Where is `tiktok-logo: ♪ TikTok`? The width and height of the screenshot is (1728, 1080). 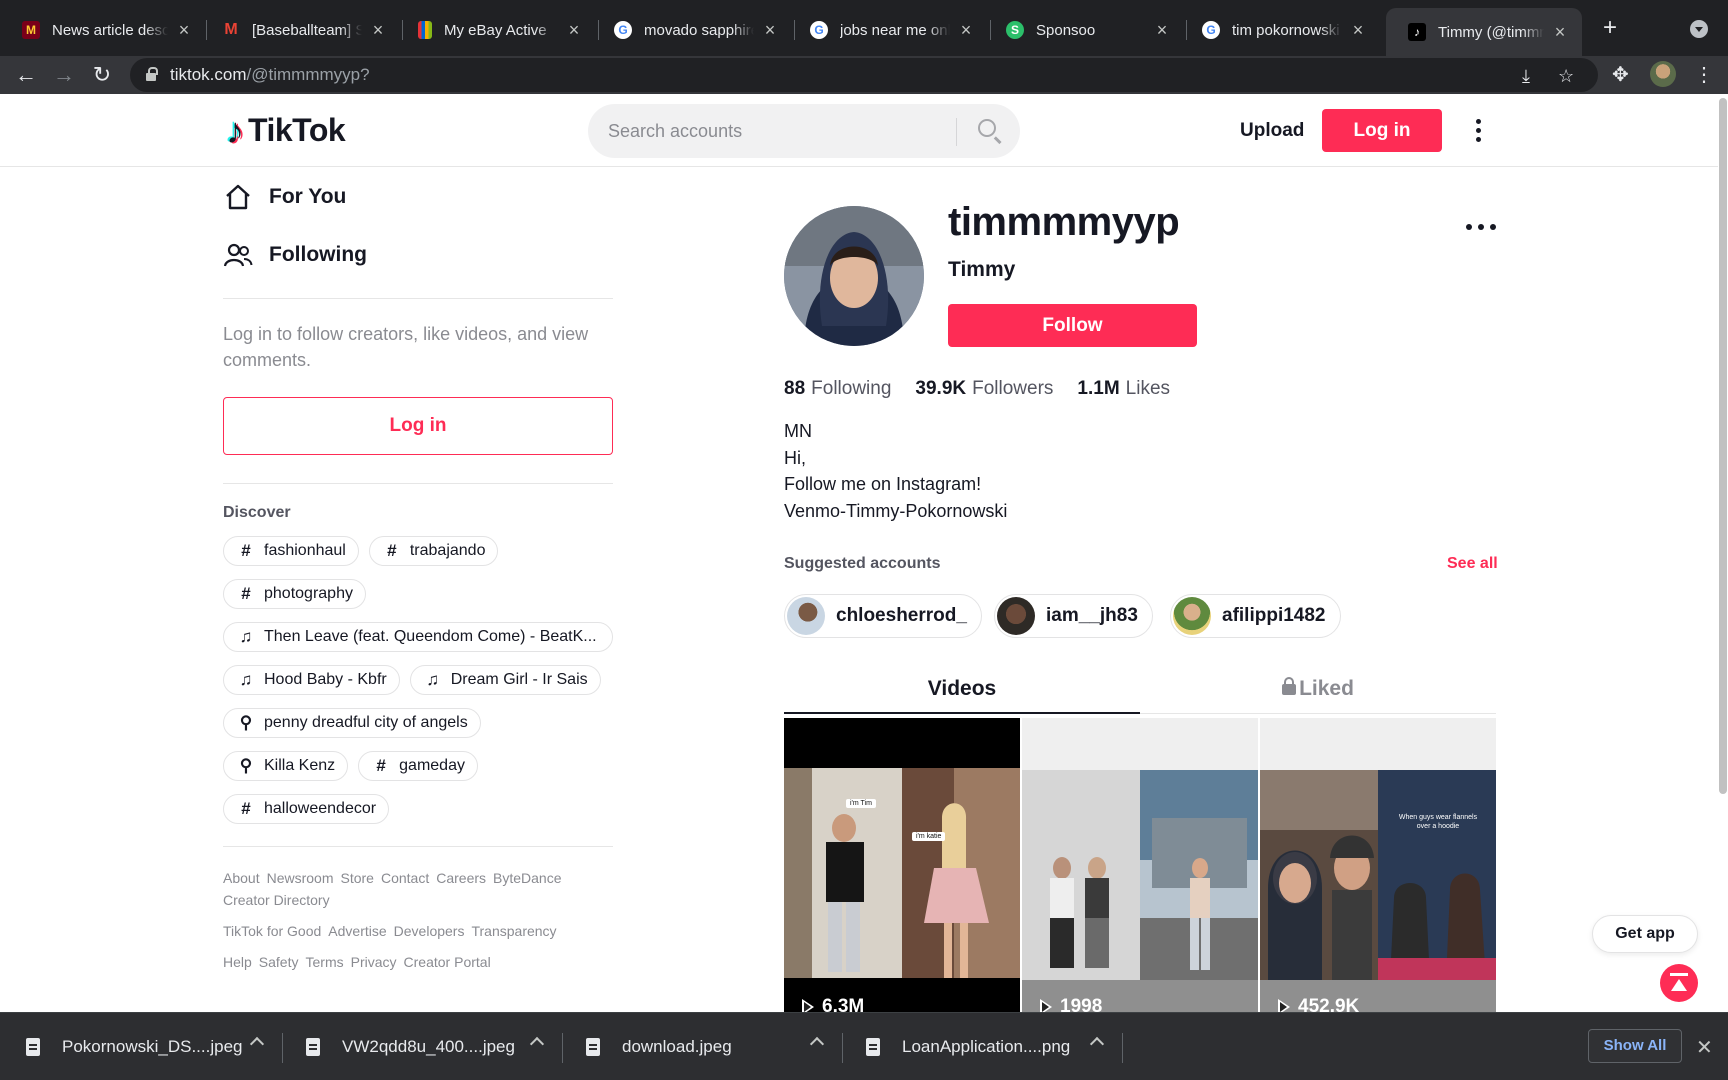 tiktok-logo: ♪ TikTok is located at coordinates (286, 130).